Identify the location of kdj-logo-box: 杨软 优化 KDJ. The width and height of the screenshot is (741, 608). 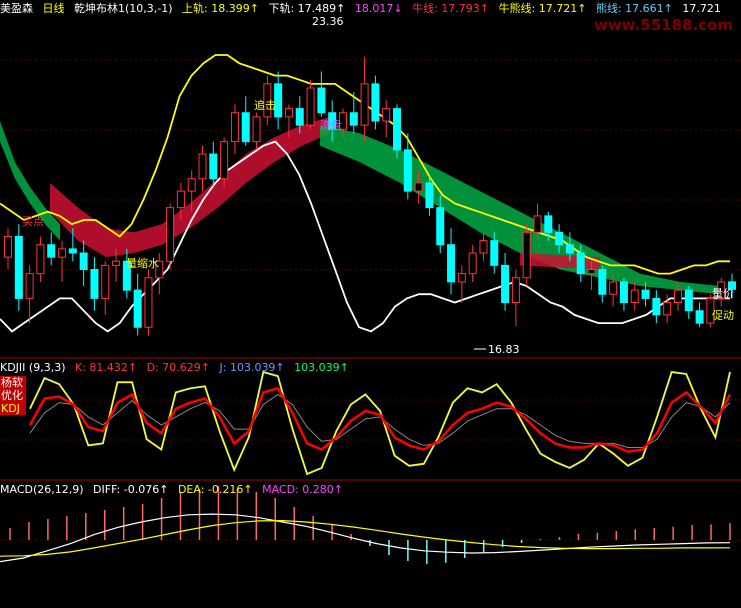
(13, 395).